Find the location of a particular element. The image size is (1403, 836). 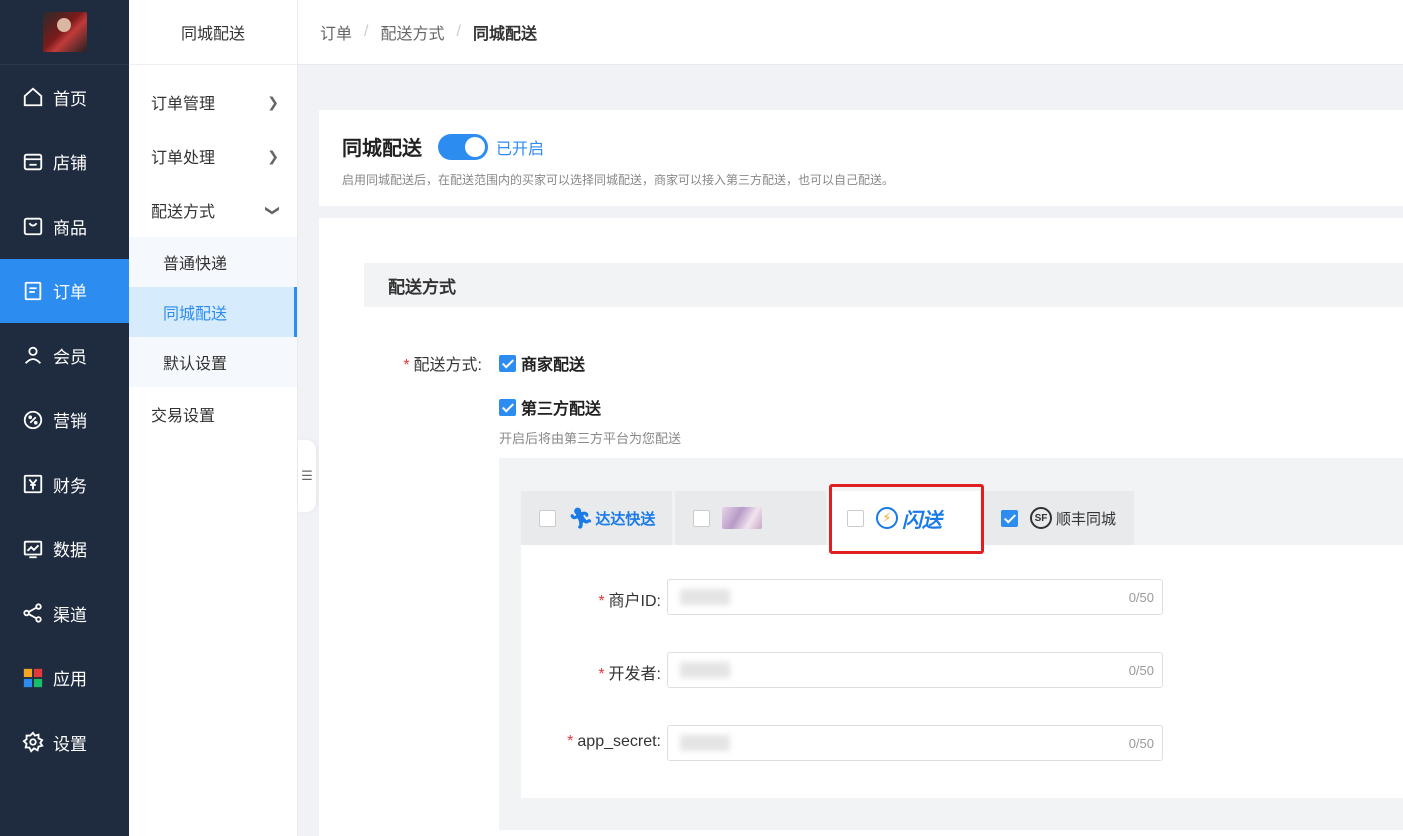

merchant-id-input: 0/50 is located at coordinates (915, 597).